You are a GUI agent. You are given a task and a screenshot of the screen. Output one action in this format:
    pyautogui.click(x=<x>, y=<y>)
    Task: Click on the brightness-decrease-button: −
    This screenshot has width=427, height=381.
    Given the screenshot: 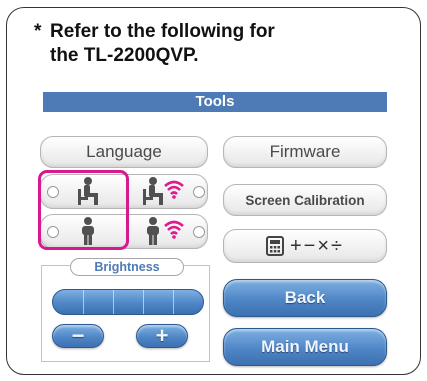 What is the action you would take?
    pyautogui.click(x=78, y=335)
    